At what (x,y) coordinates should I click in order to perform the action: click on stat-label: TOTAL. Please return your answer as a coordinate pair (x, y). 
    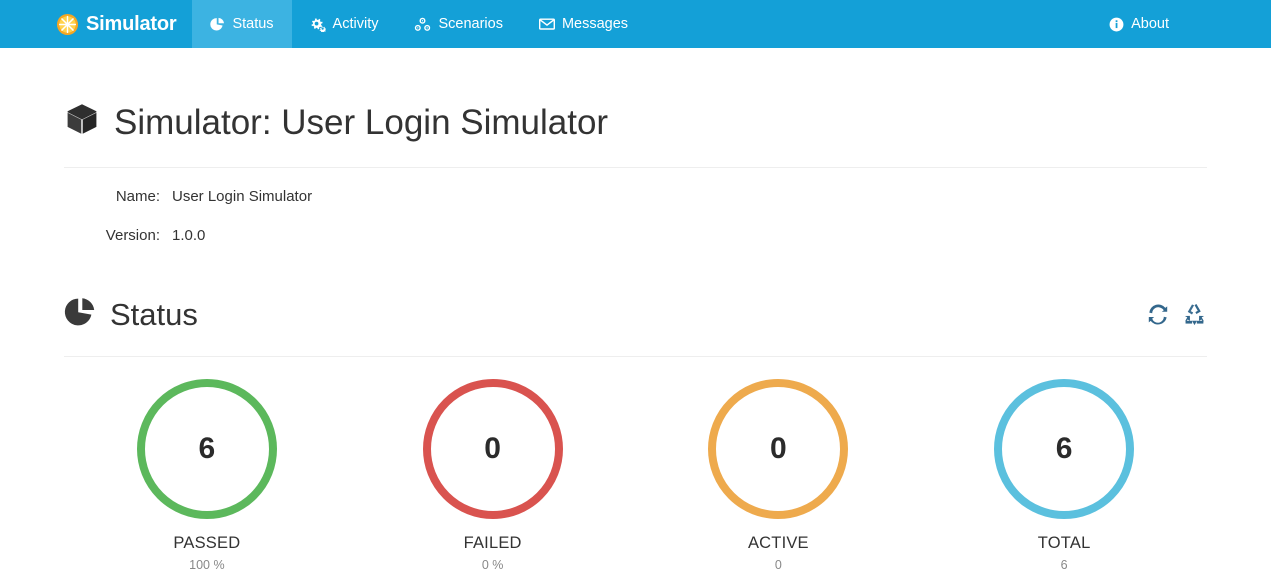
    Looking at the image, I should click on (1064, 542).